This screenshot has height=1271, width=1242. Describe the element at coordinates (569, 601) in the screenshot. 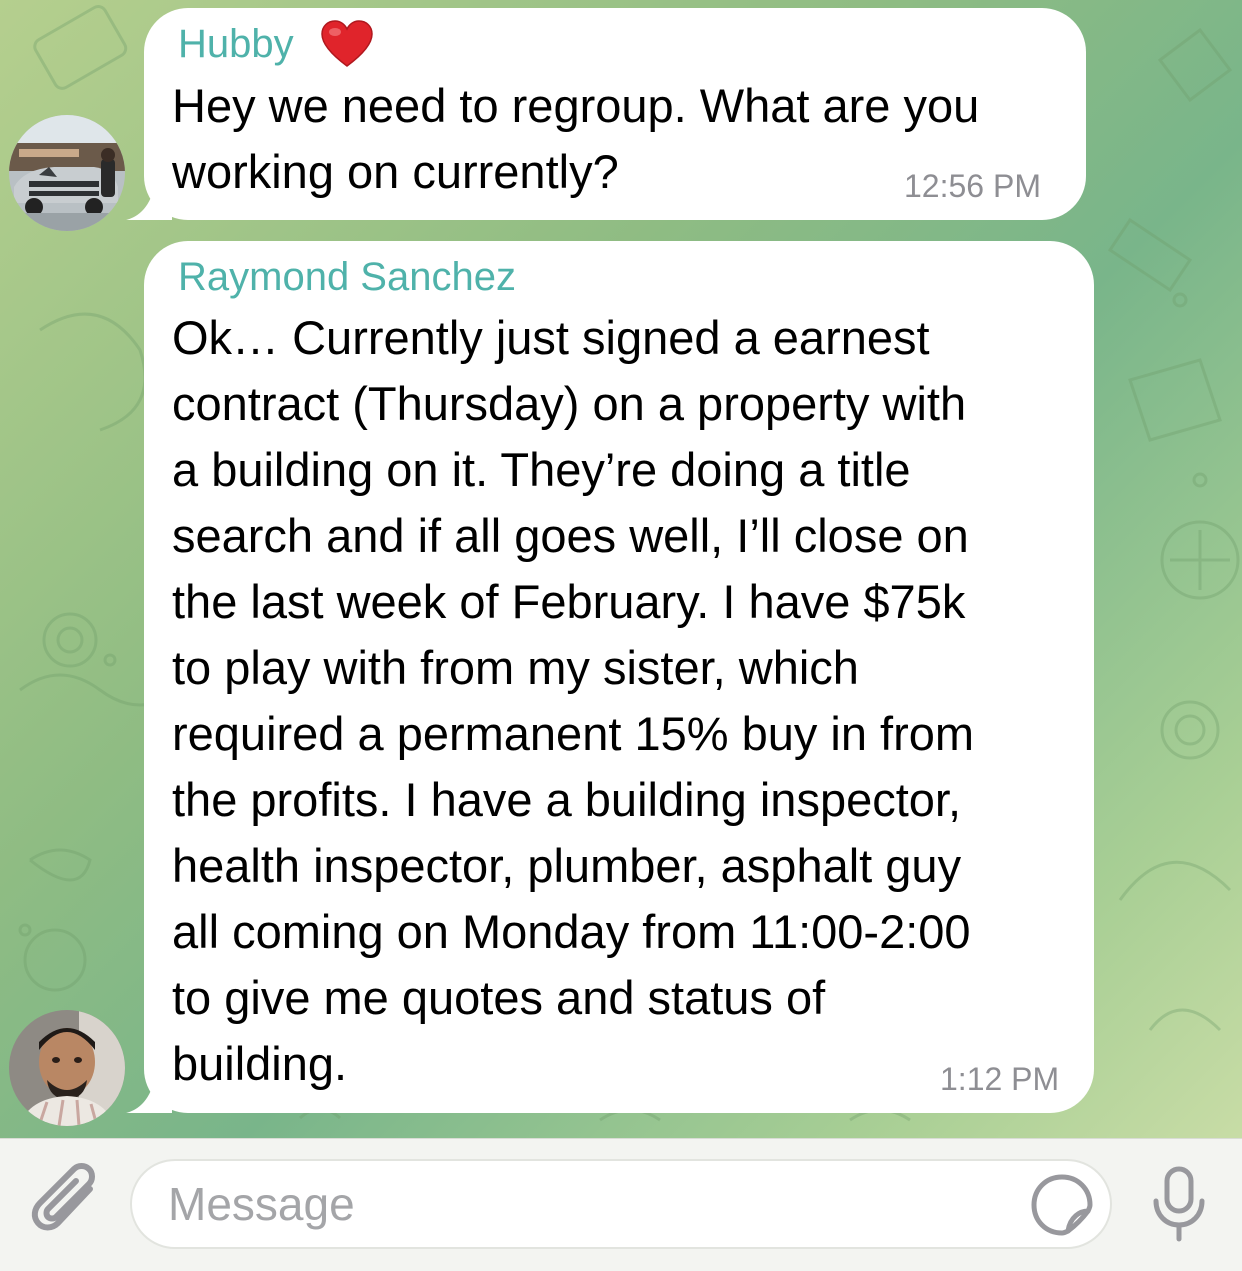

I see `message-text-line: the last week of February. I have $75k` at that location.